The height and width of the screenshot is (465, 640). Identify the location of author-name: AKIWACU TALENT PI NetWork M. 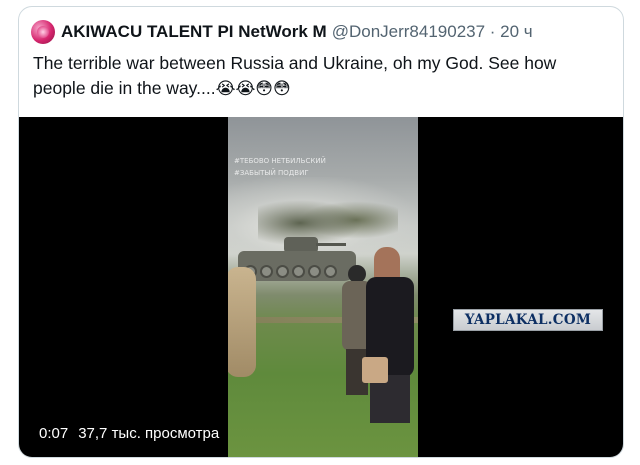
(194, 32).